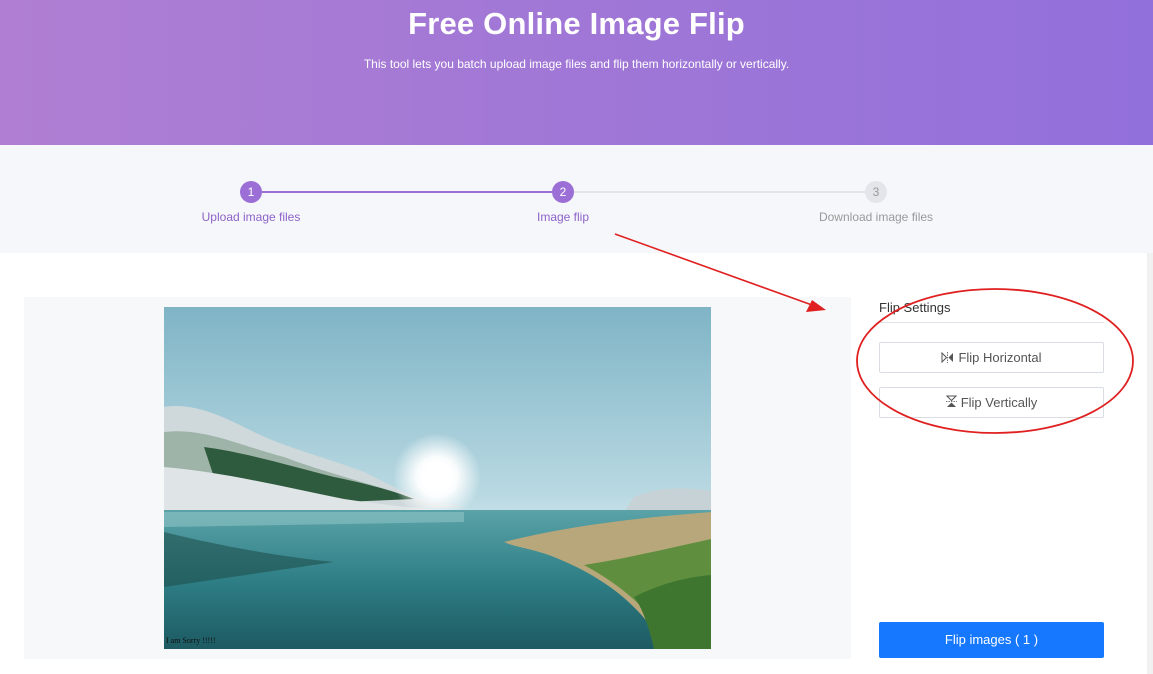  Describe the element at coordinates (951, 403) in the screenshot. I see `flip-vertical-icon` at that location.